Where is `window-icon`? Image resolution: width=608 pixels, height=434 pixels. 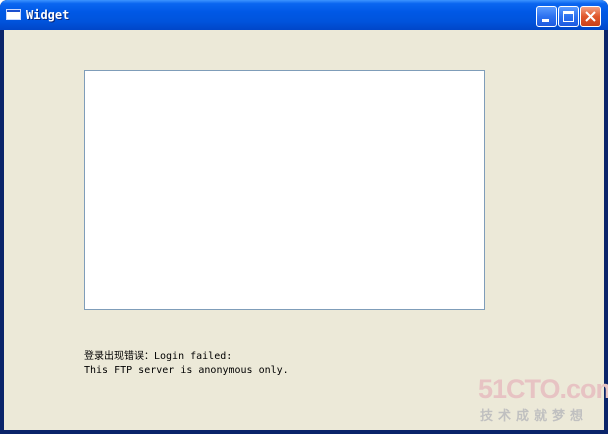
window-icon is located at coordinates (13, 14).